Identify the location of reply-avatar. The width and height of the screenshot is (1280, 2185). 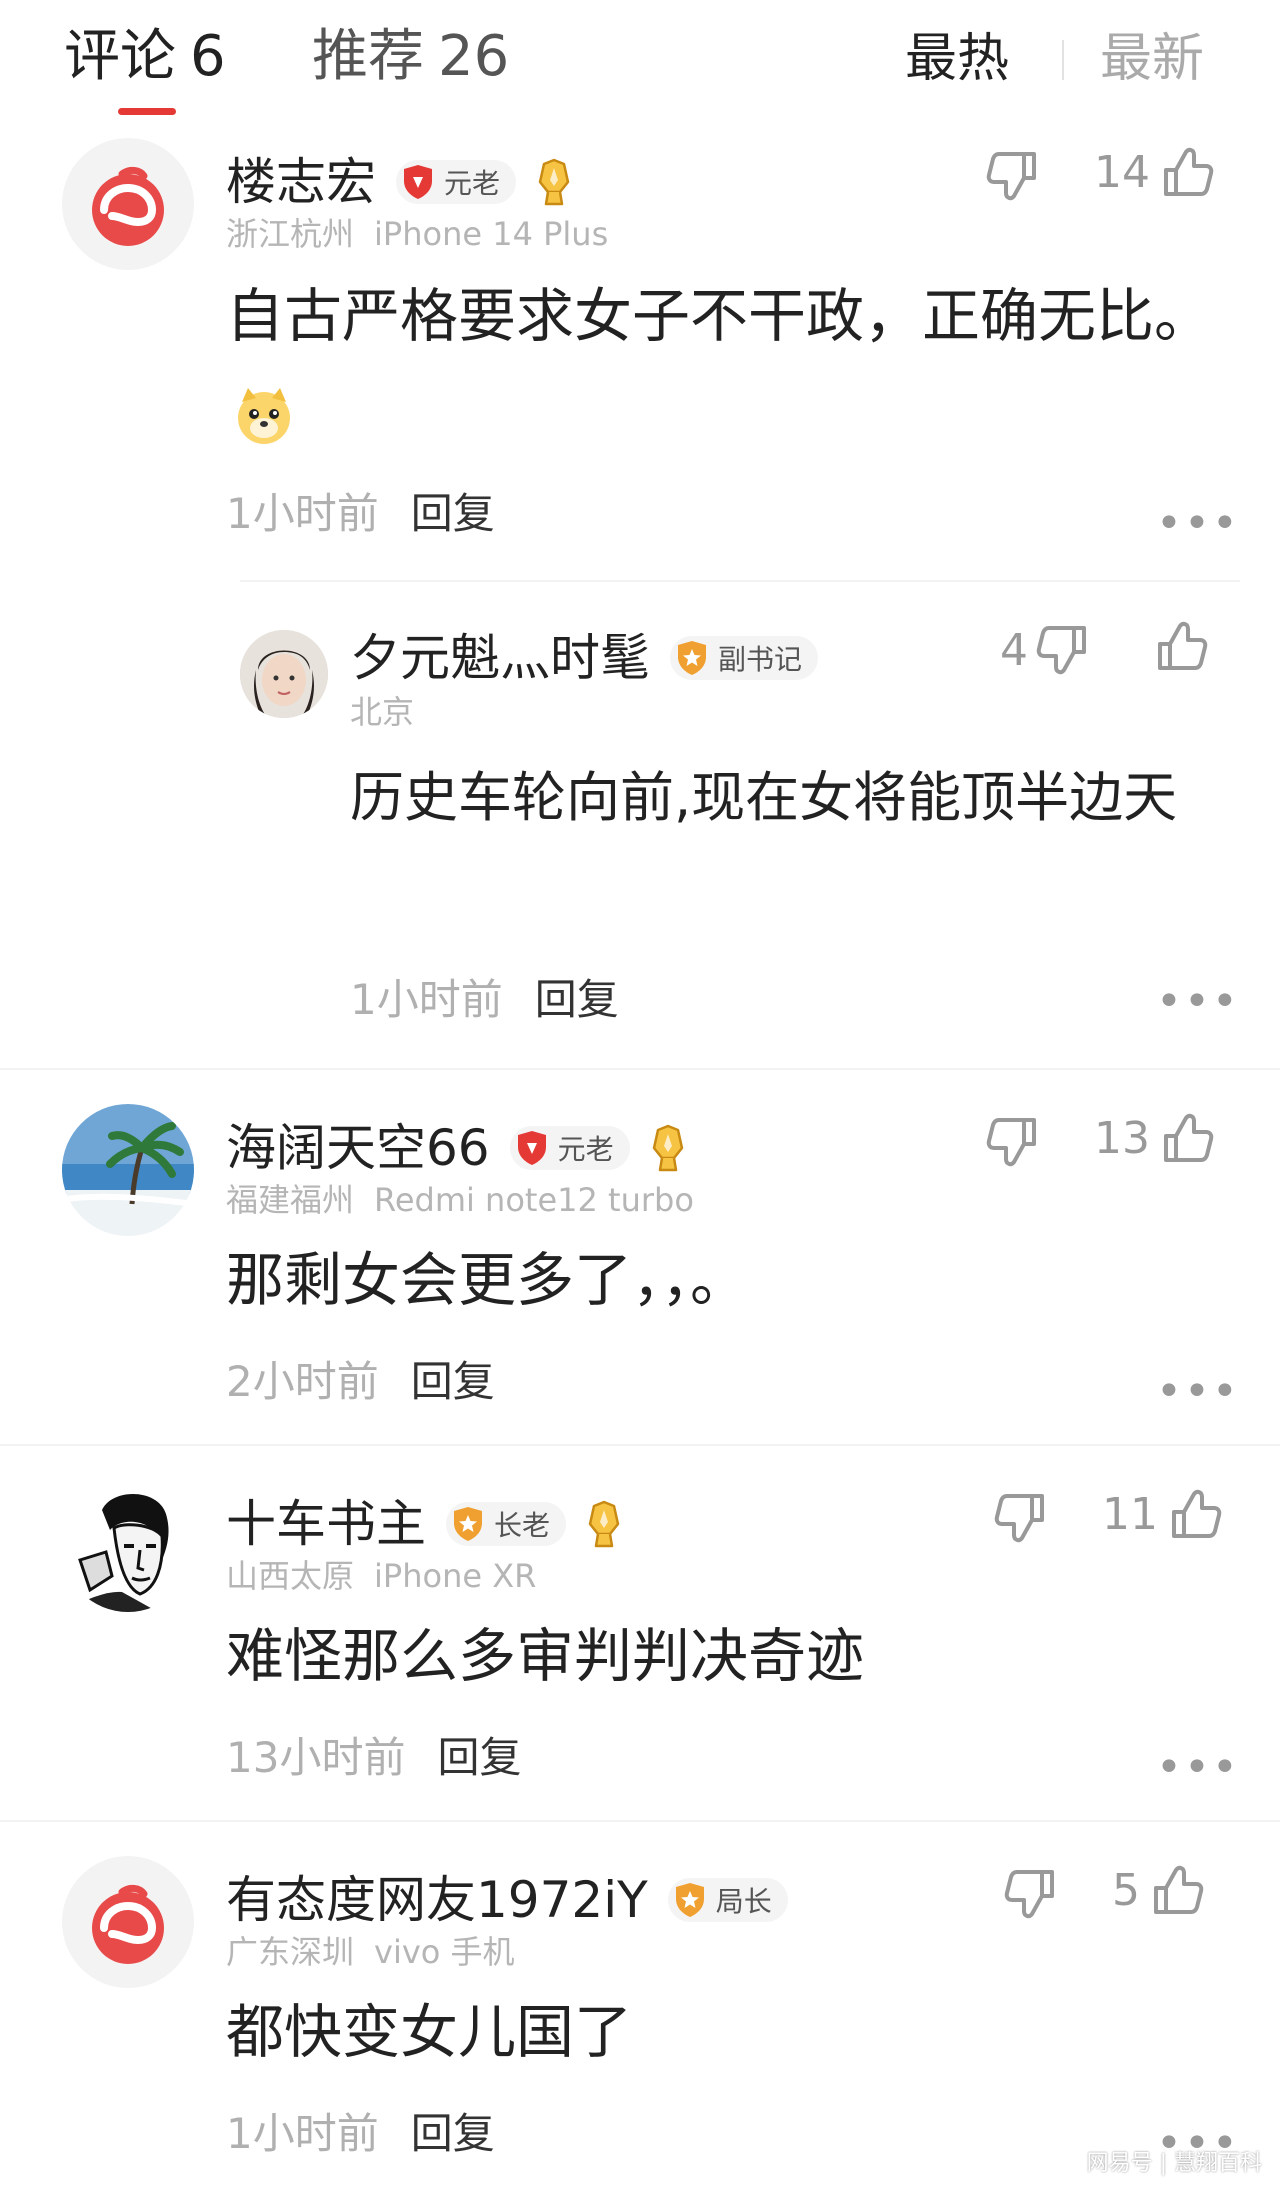
(284, 674).